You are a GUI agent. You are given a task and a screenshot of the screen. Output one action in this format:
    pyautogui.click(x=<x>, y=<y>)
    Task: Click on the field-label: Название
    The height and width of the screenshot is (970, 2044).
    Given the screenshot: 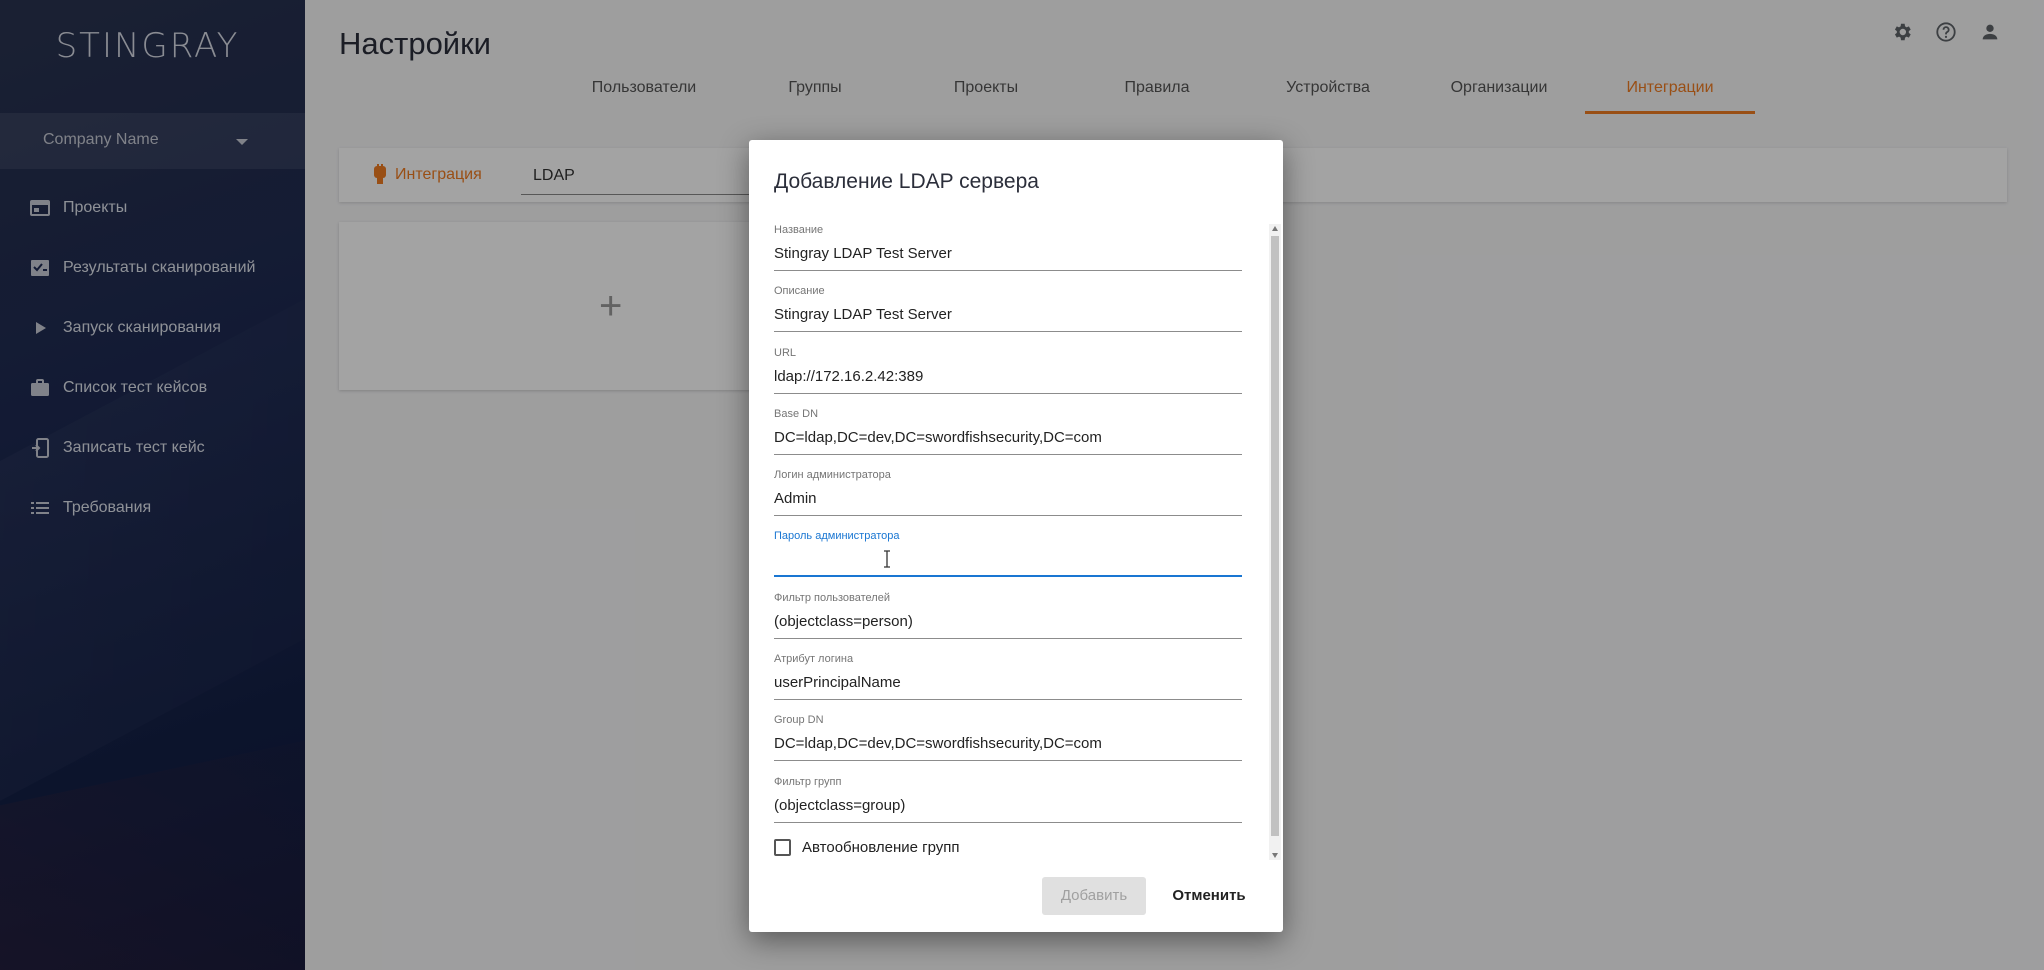 What is the action you would take?
    pyautogui.click(x=799, y=230)
    